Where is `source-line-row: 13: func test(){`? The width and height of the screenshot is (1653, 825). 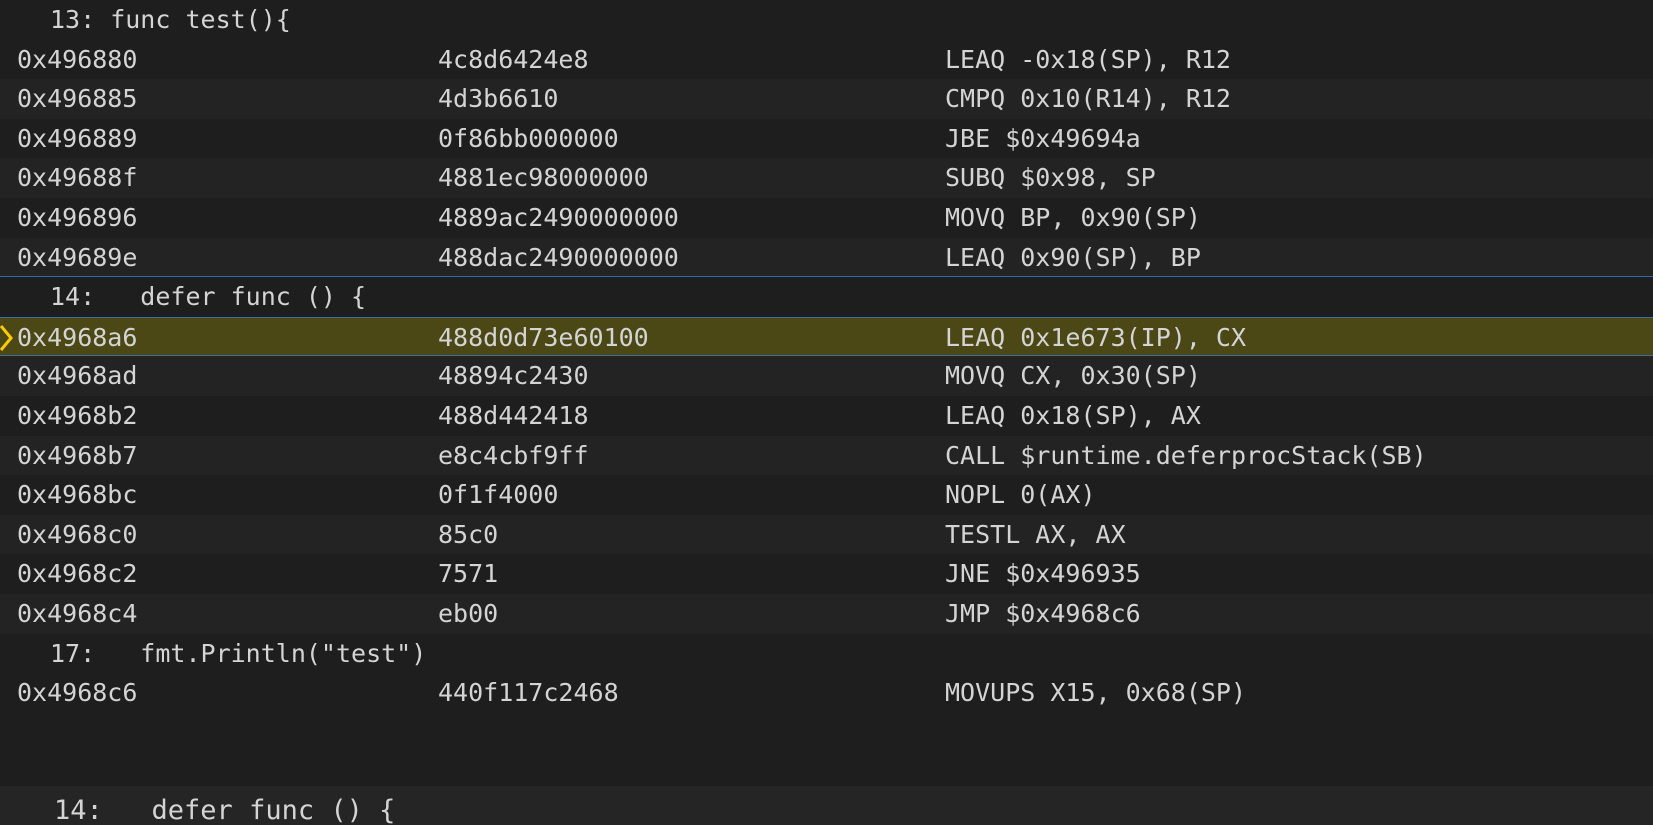
source-line-row: 13: func test(){ is located at coordinates (826, 20).